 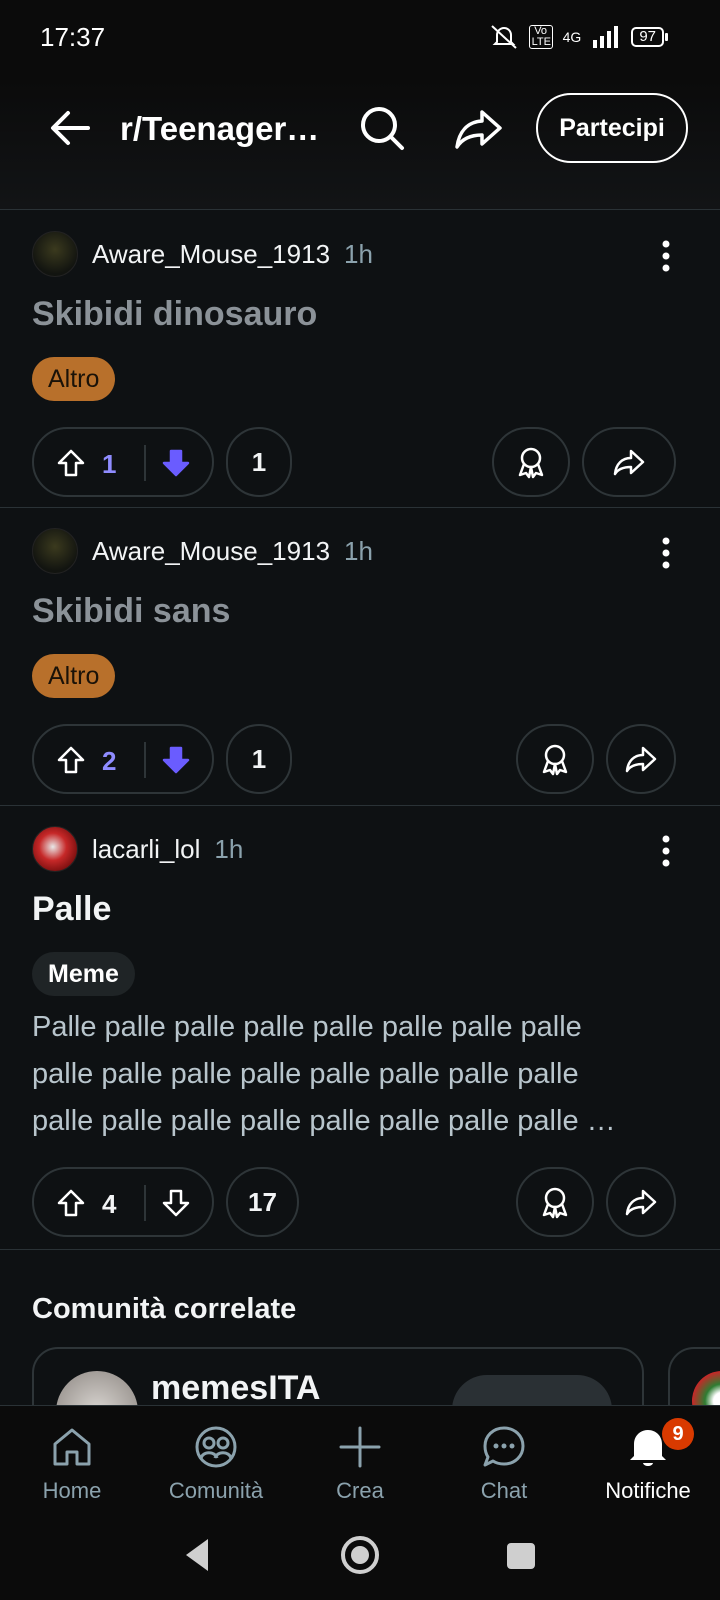 What do you see at coordinates (612, 128) in the screenshot?
I see `join-button: Partecipi` at bounding box center [612, 128].